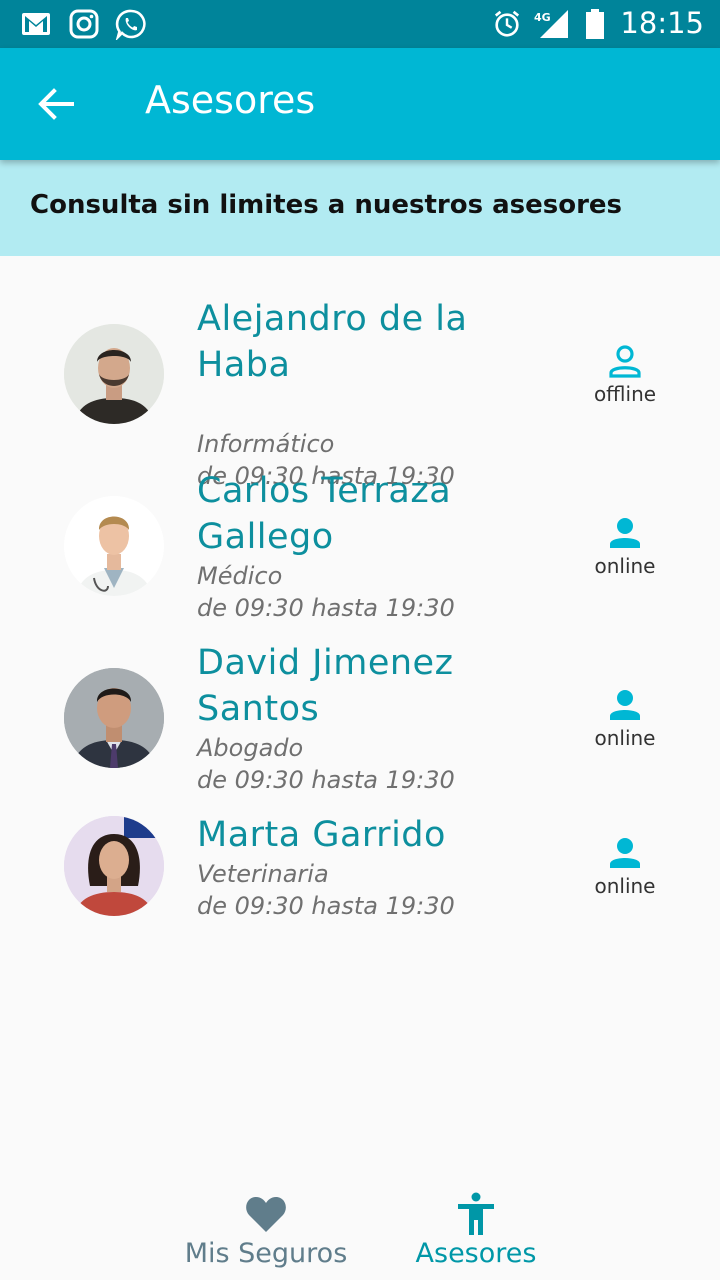 This screenshot has height=1280, width=720. Describe the element at coordinates (325, 663) in the screenshot. I see `advisor-name-line1: David Jimenez` at that location.